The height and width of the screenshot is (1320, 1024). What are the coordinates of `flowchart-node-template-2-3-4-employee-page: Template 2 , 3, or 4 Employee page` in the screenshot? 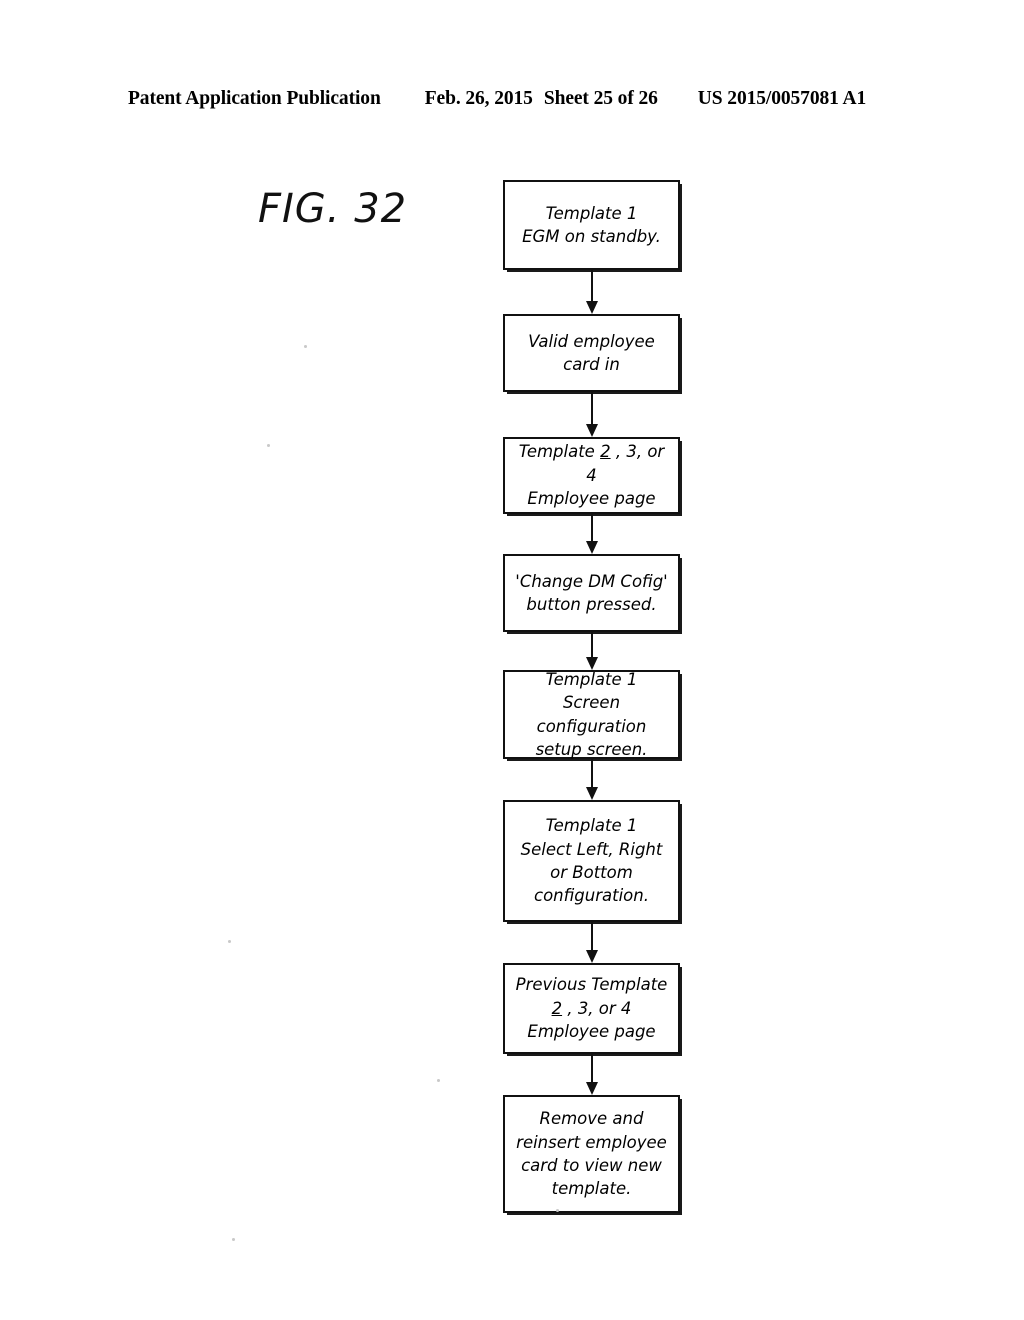 It's located at (591, 475).